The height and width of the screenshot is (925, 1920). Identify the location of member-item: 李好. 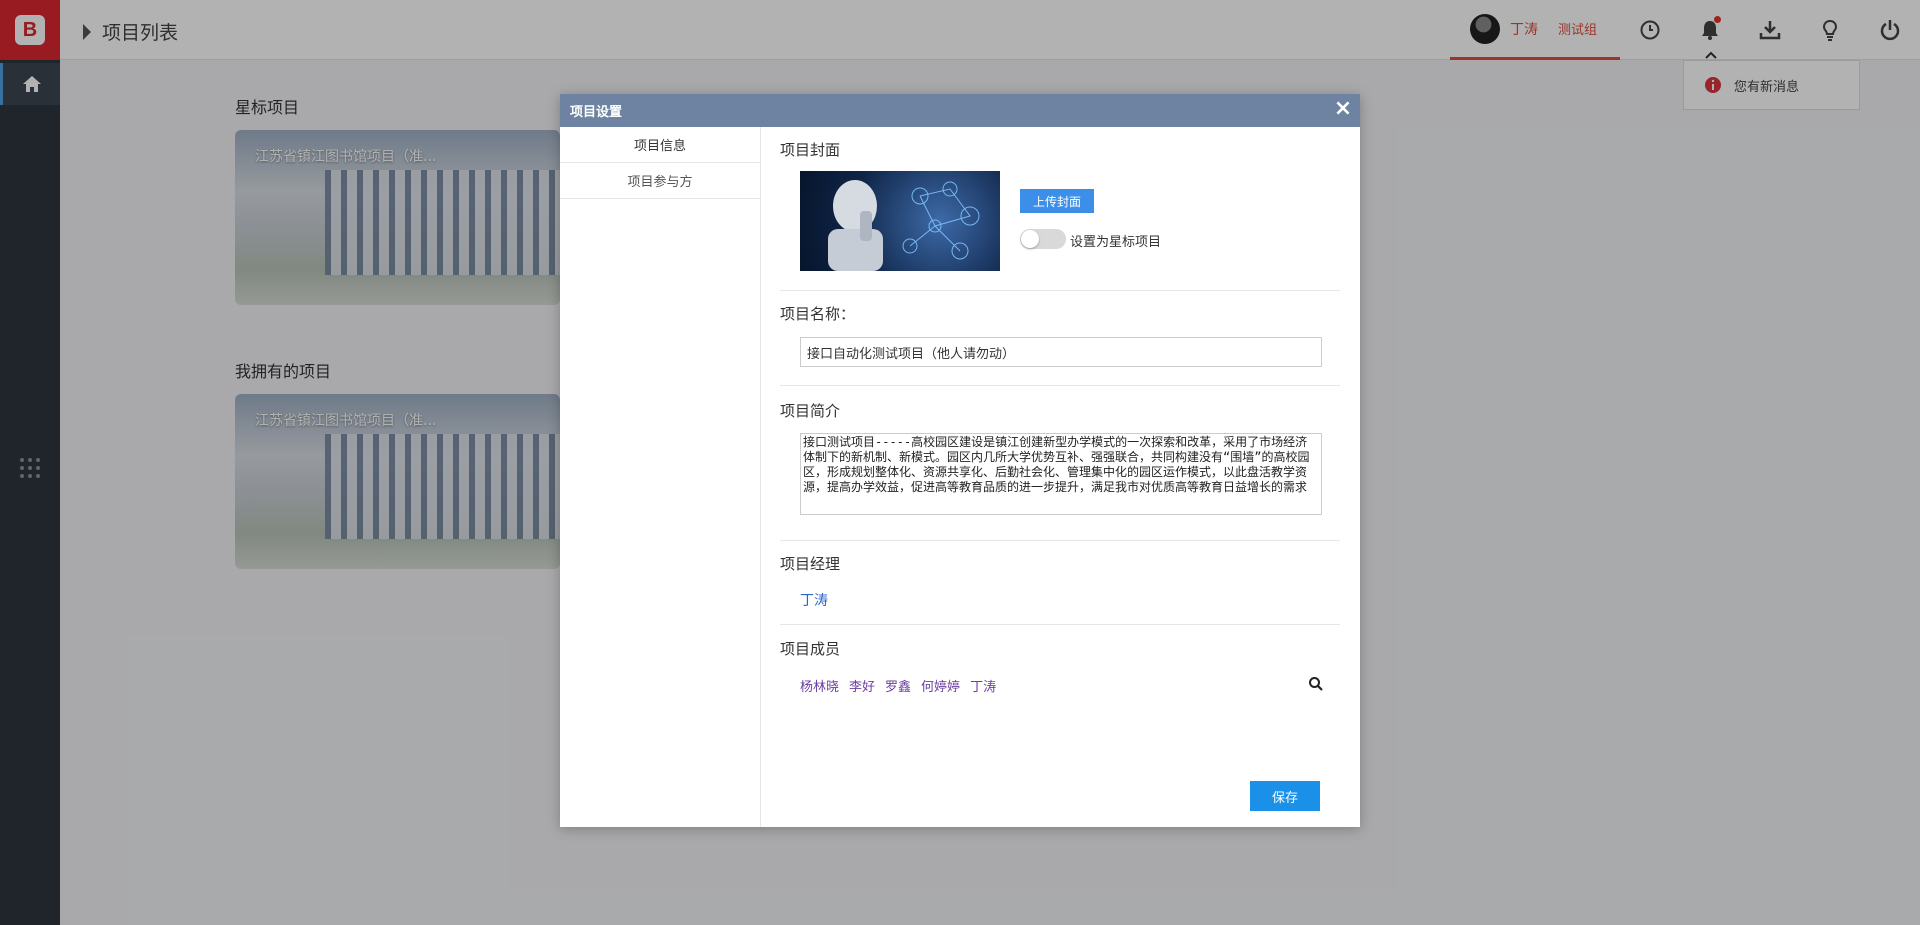
(862, 685).